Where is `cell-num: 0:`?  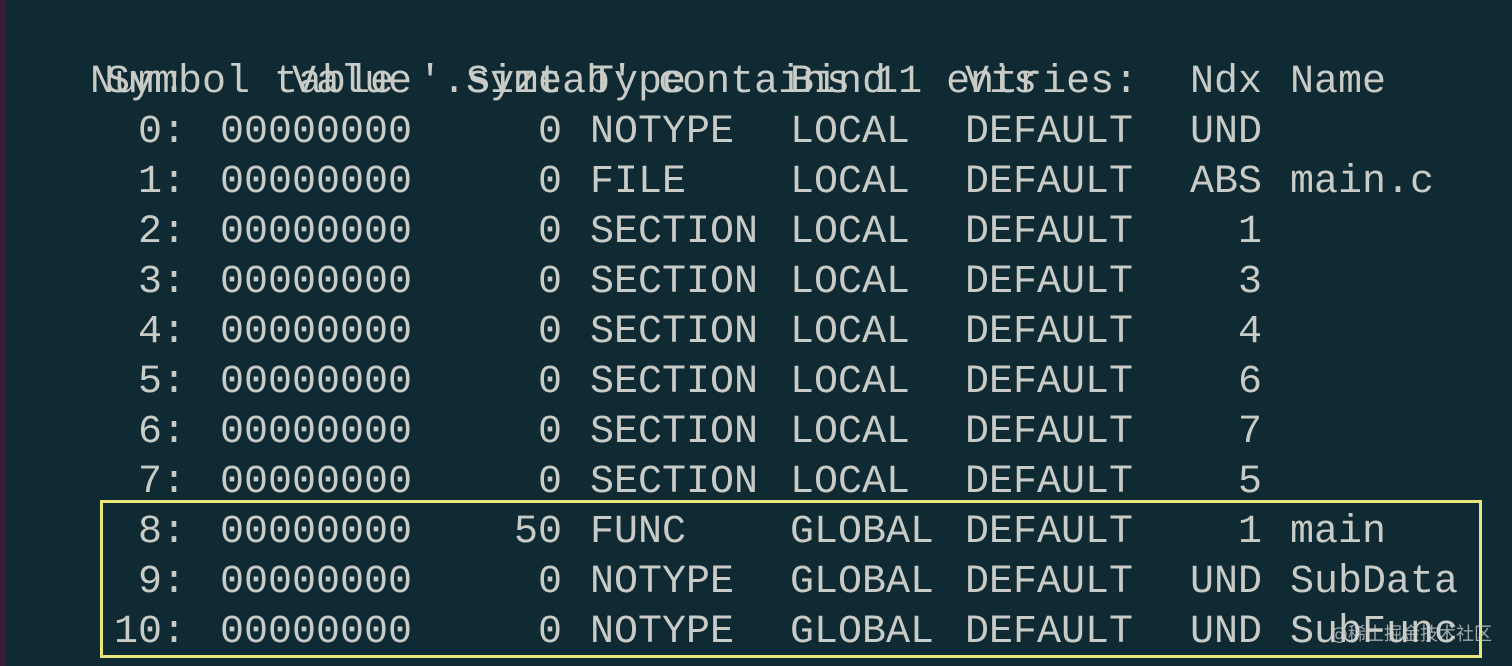
cell-num: 0: is located at coordinates (161, 132).